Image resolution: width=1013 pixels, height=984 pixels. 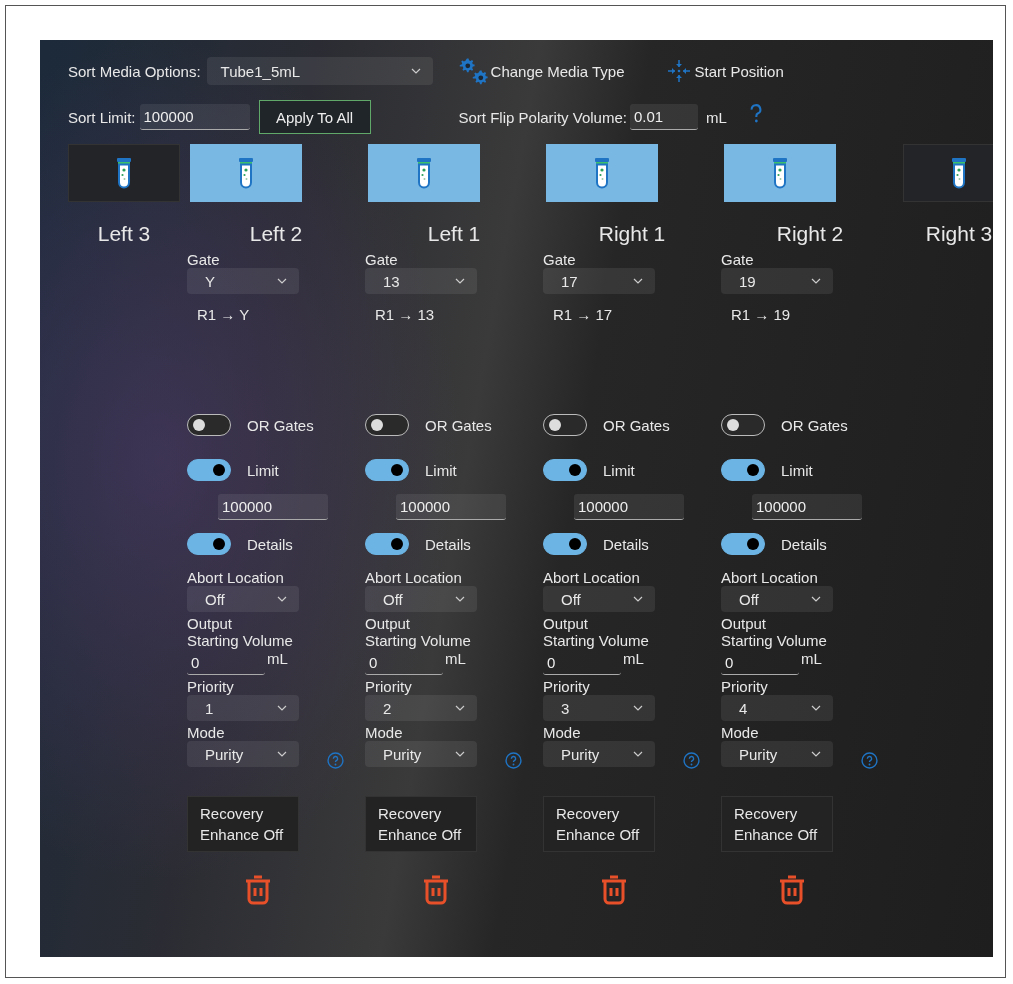 What do you see at coordinates (421, 708) in the screenshot?
I see `priority-dropdown: 2` at bounding box center [421, 708].